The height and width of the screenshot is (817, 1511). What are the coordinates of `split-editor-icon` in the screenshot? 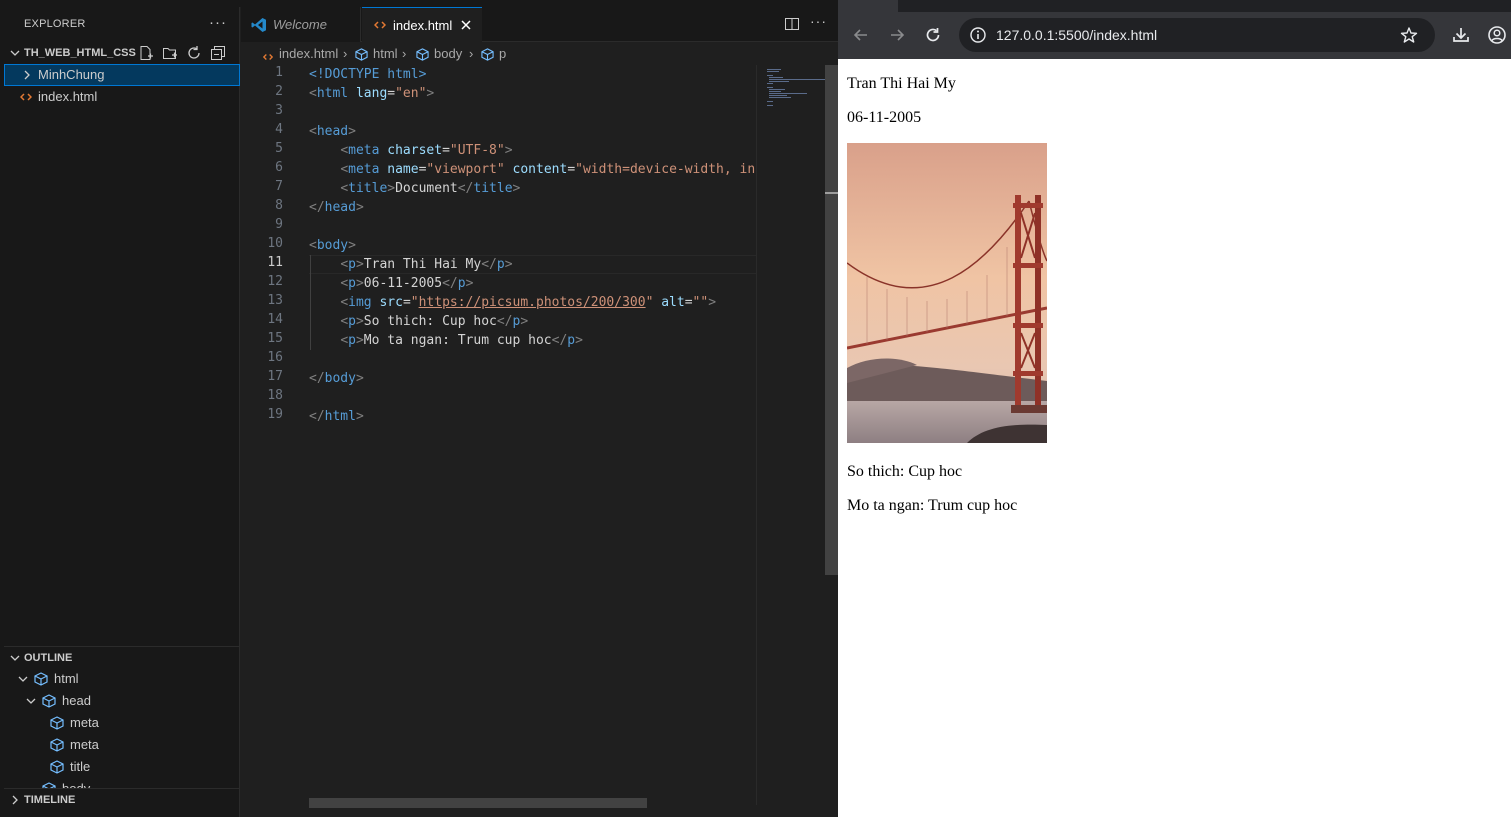 It's located at (792, 25).